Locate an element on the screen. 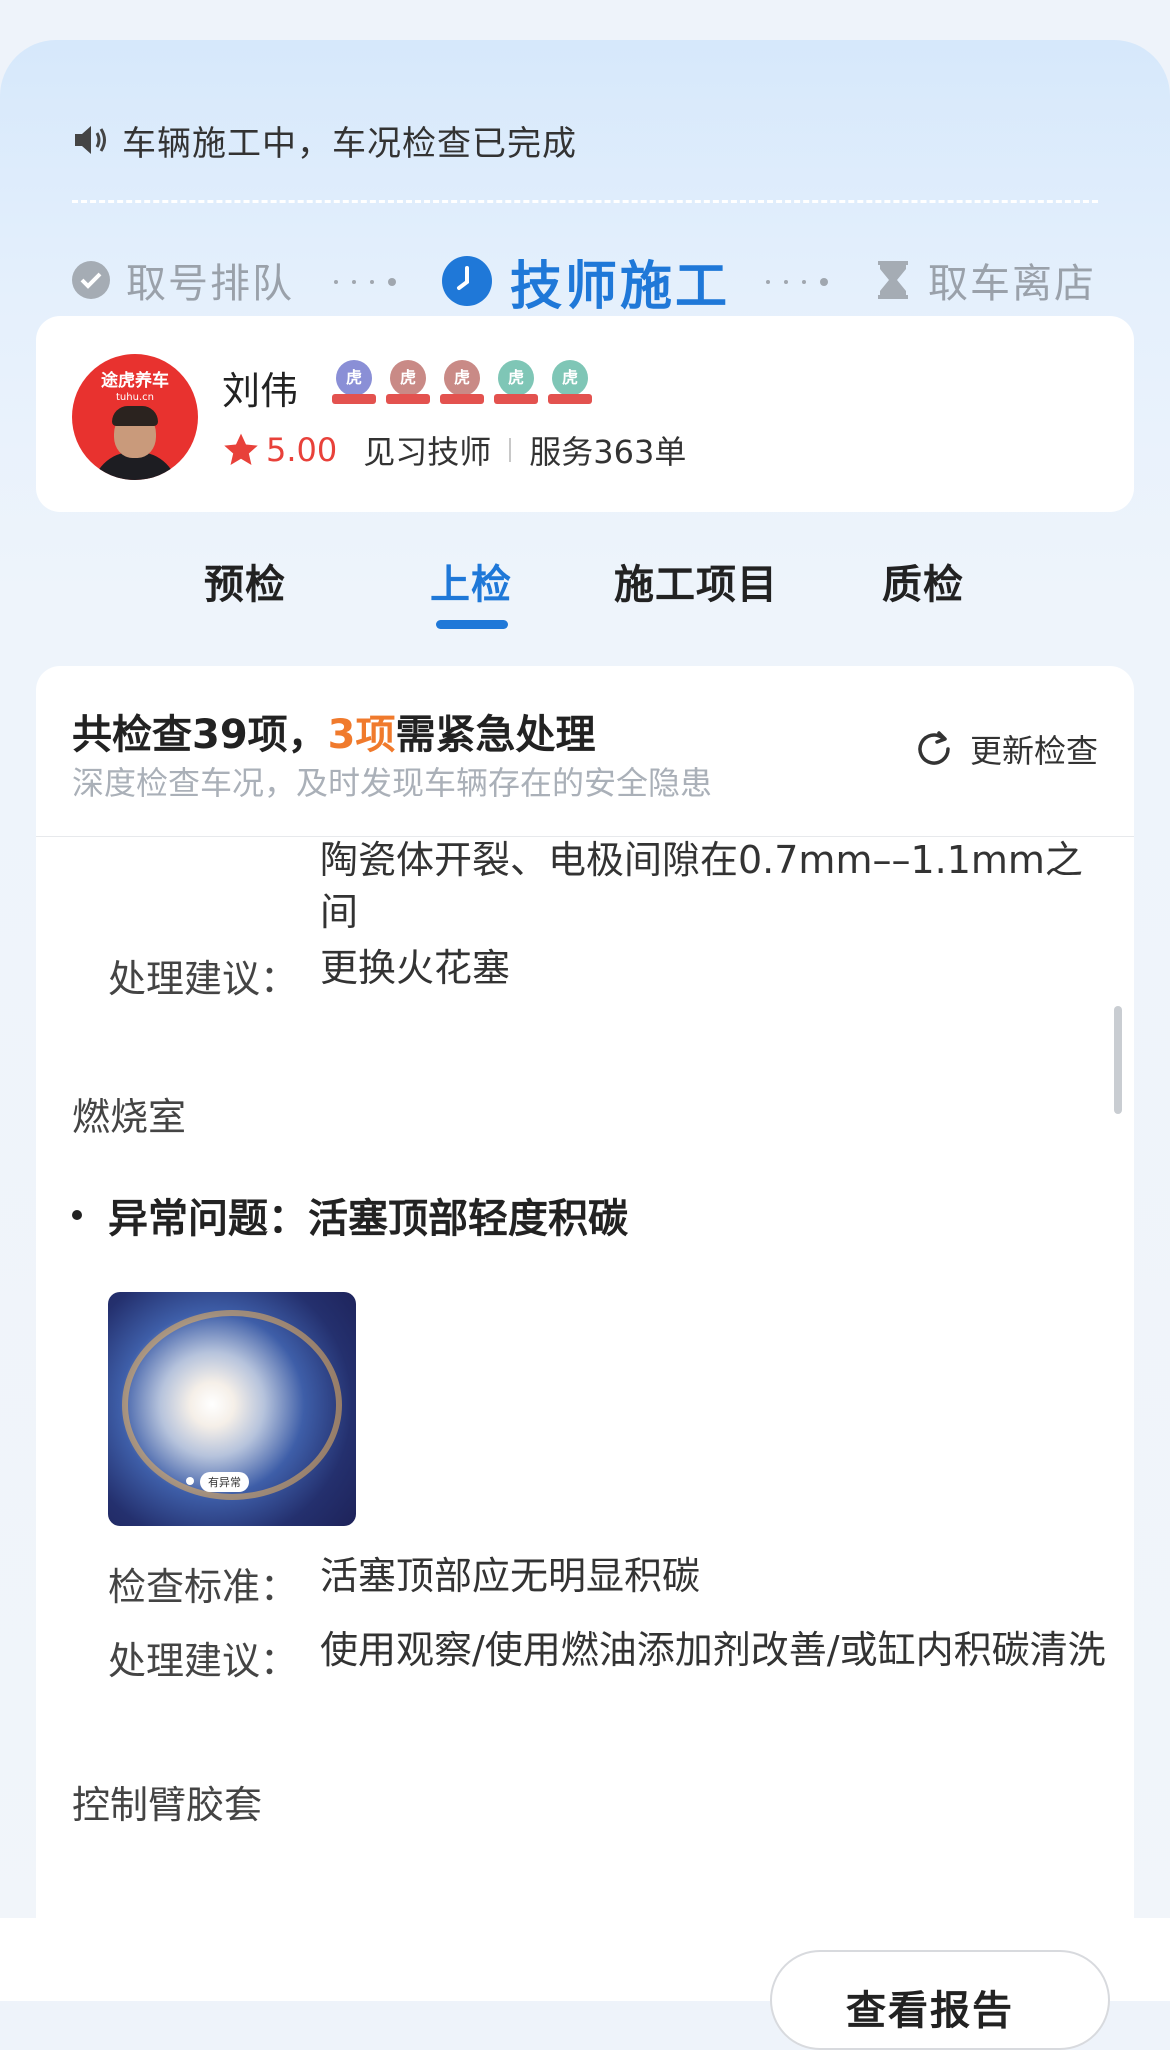  step-pickup: 取车离店 is located at coordinates (987, 280).